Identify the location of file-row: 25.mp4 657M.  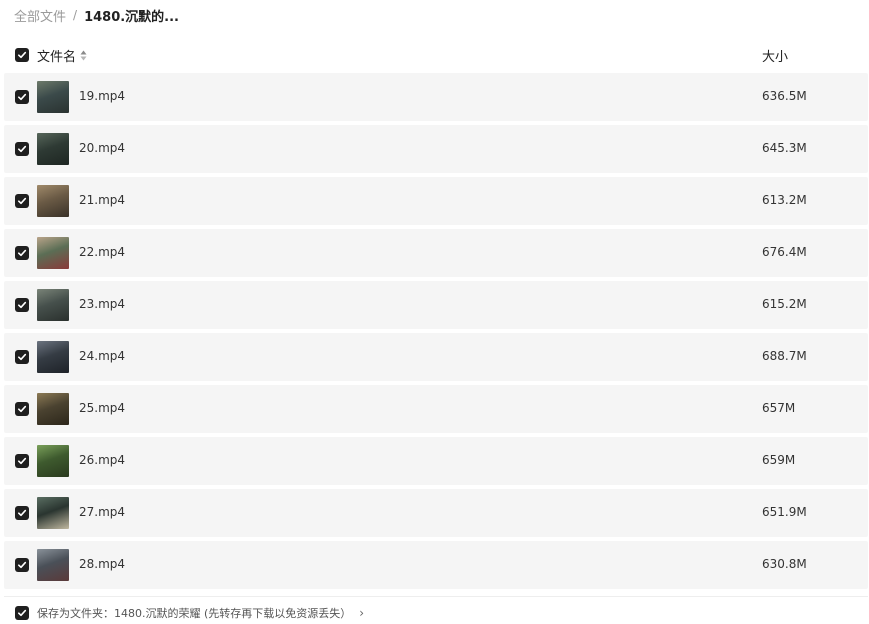
(436, 409).